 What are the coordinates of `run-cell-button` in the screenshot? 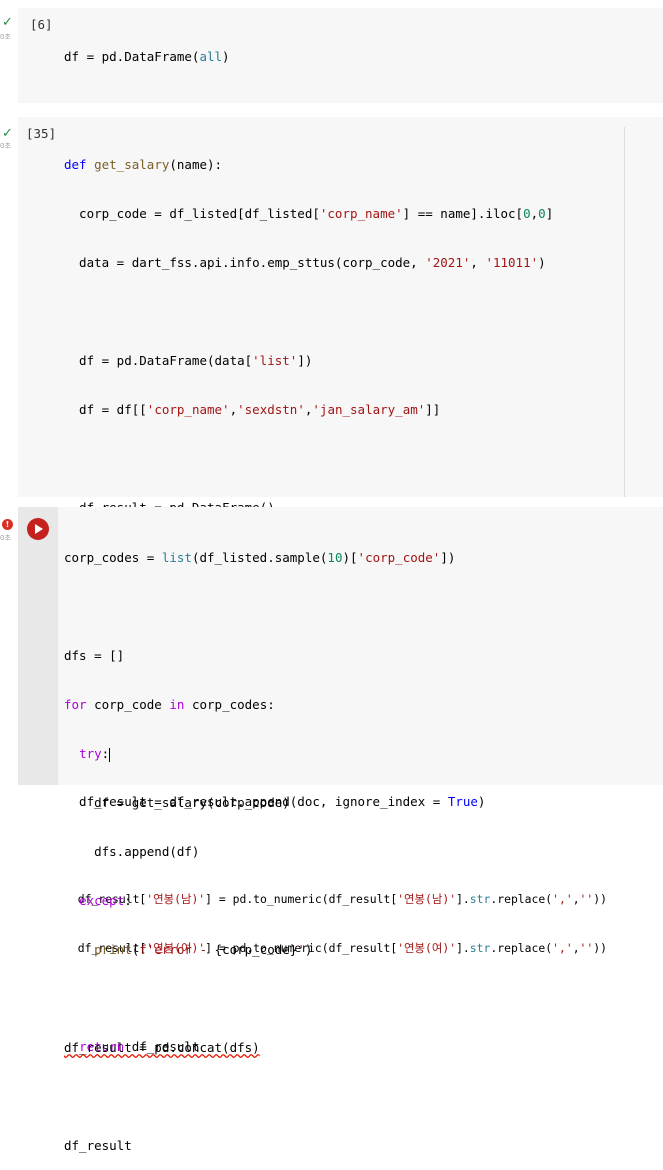 It's located at (38, 529).